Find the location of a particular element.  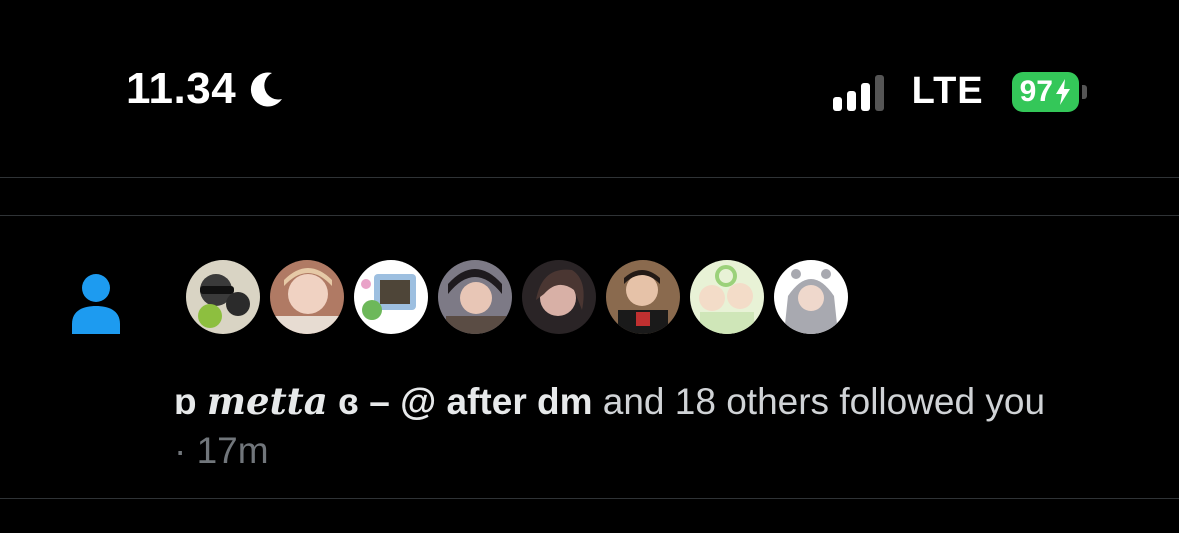

network-type: LTE is located at coordinates (947, 91).